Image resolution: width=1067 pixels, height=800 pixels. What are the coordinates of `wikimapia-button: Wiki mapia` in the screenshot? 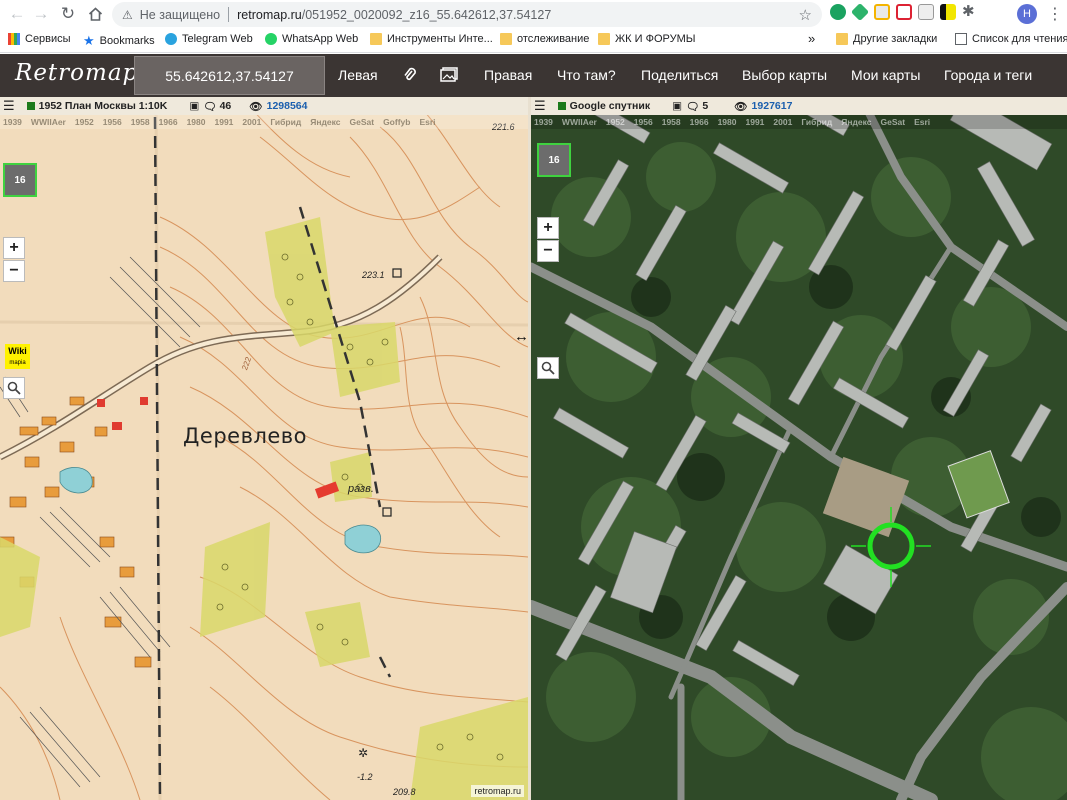 It's located at (17, 356).